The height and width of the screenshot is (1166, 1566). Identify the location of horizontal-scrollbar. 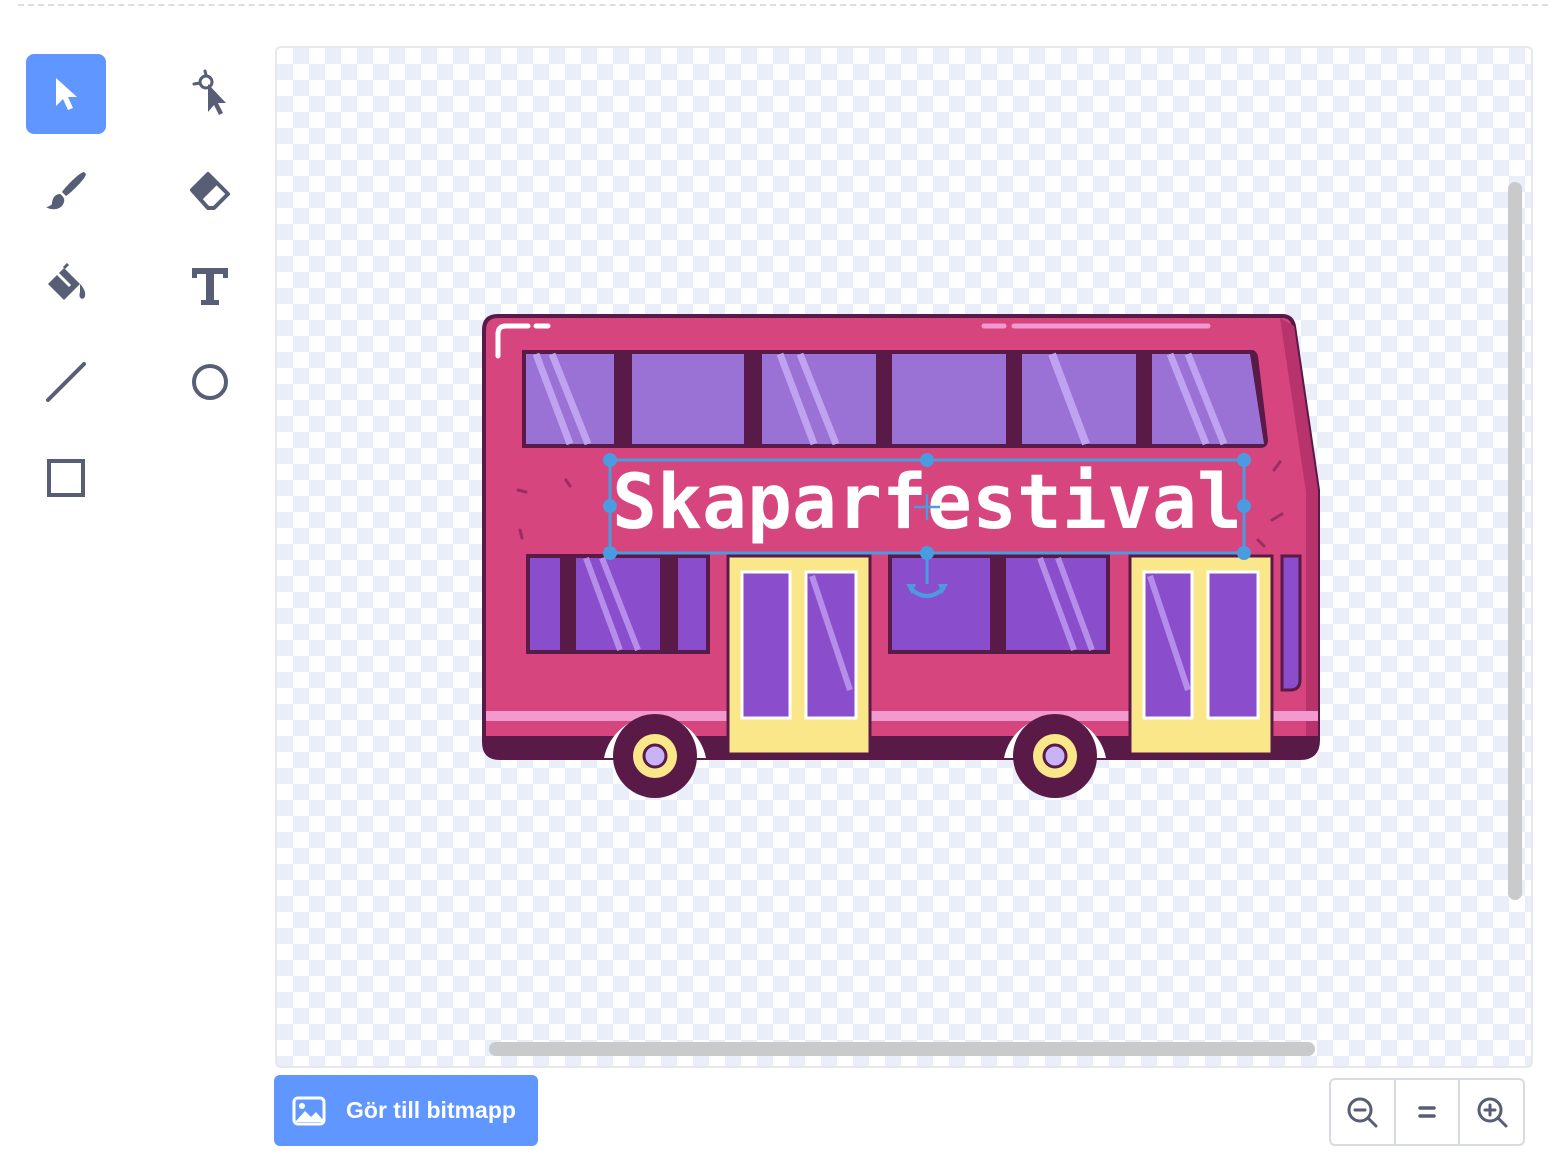
(902, 1049).